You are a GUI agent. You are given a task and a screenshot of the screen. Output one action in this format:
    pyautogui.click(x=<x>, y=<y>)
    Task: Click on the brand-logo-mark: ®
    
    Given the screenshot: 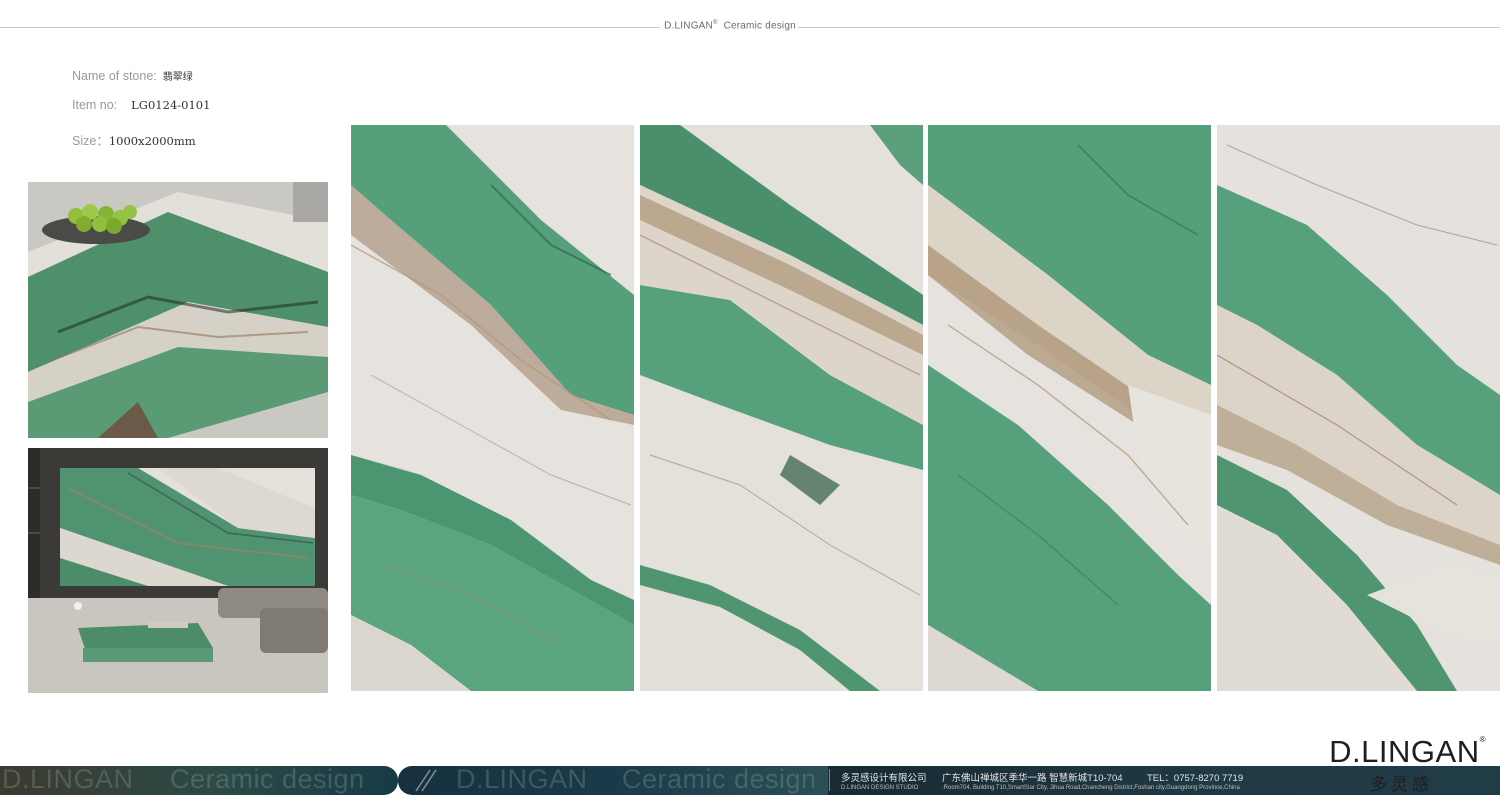 What is the action you would take?
    pyautogui.click(x=1482, y=739)
    